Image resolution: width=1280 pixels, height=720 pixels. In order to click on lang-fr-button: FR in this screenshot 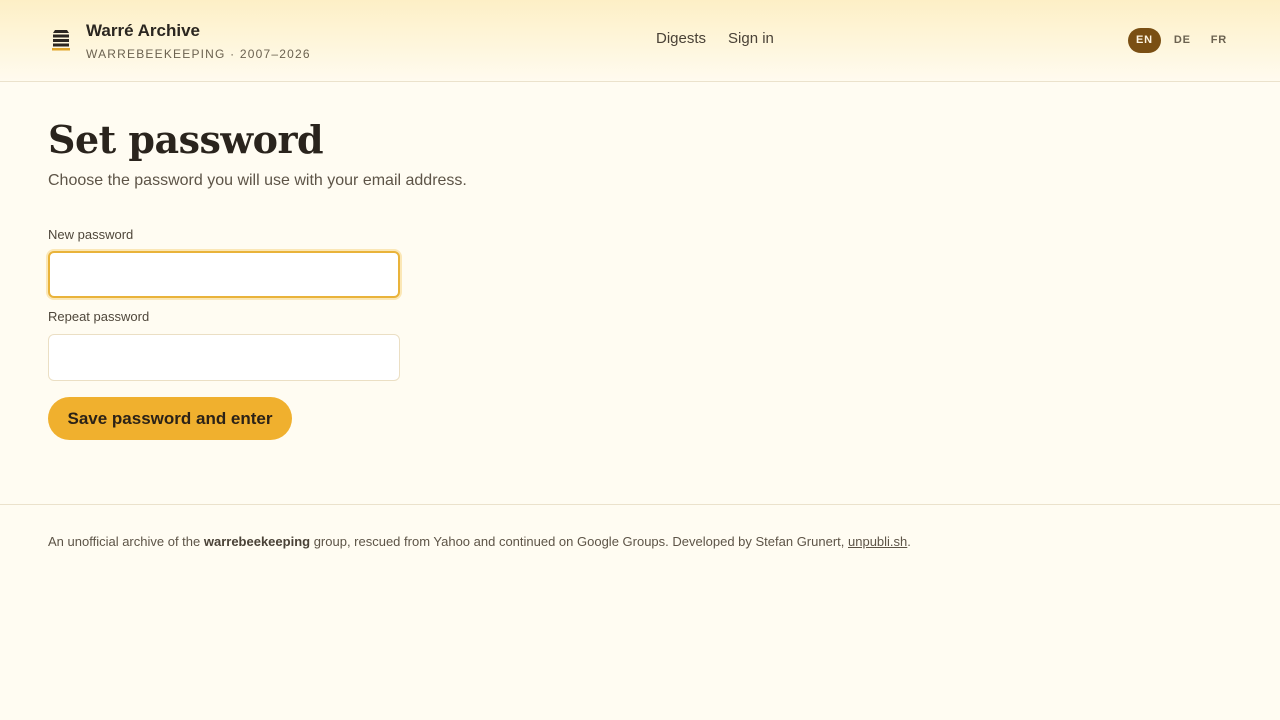, I will do `click(1219, 40)`.